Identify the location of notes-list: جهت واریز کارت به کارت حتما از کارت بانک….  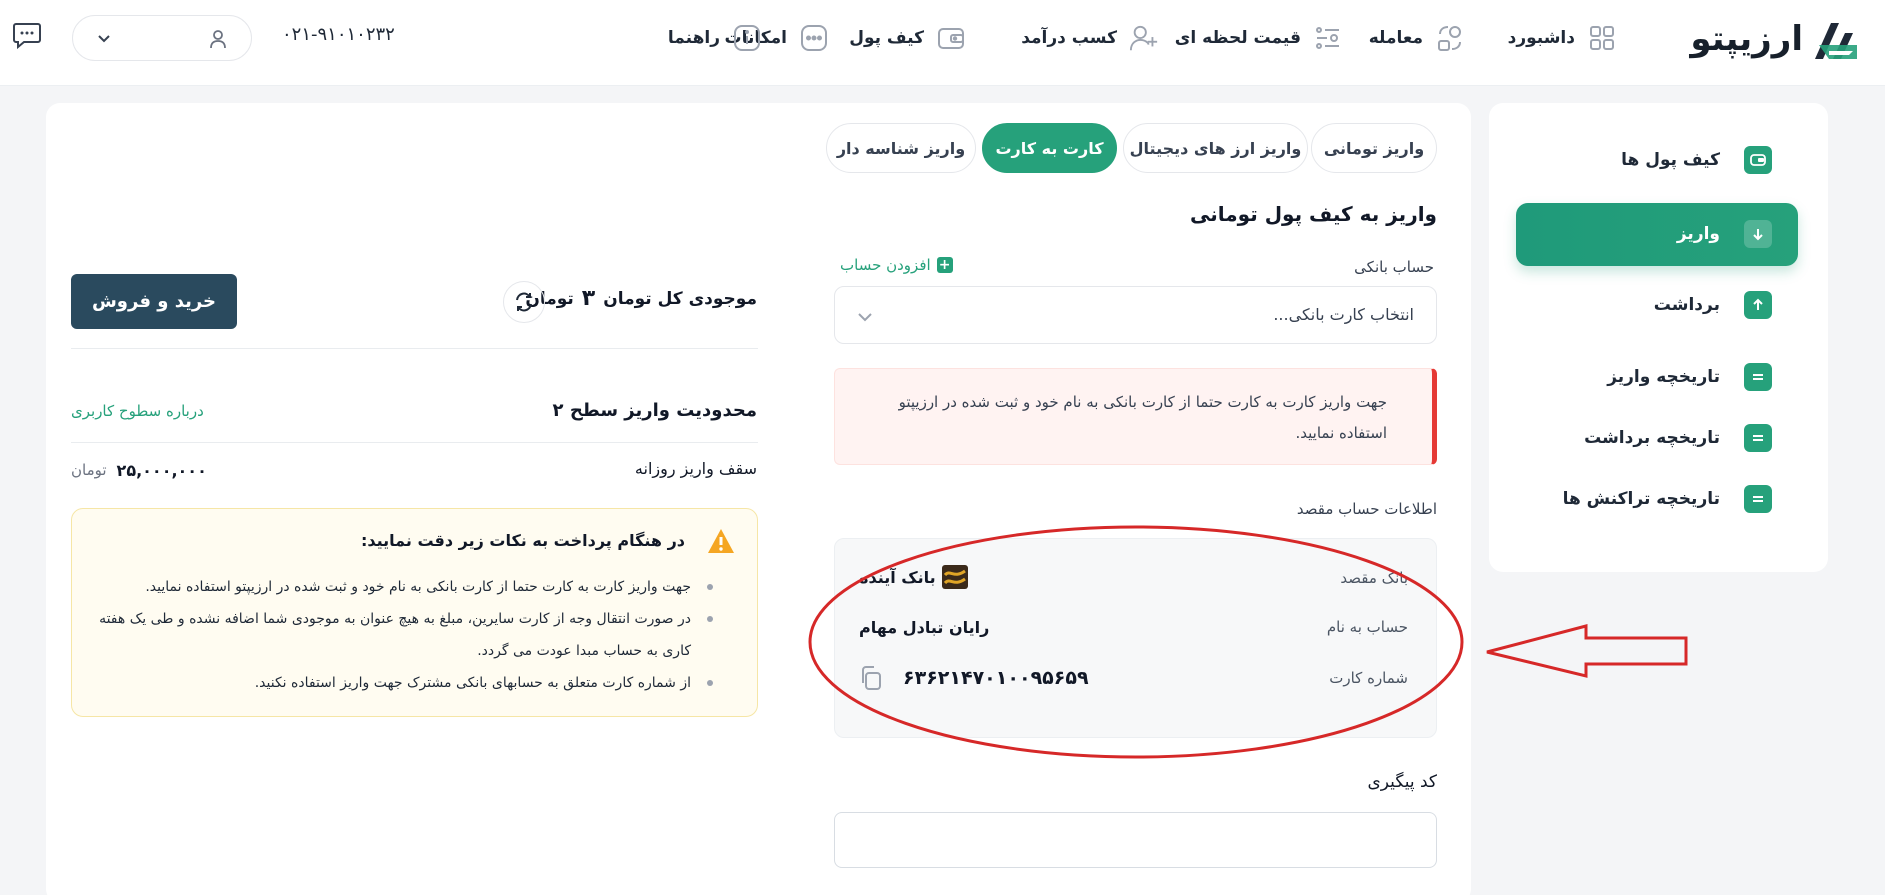
(403, 635).